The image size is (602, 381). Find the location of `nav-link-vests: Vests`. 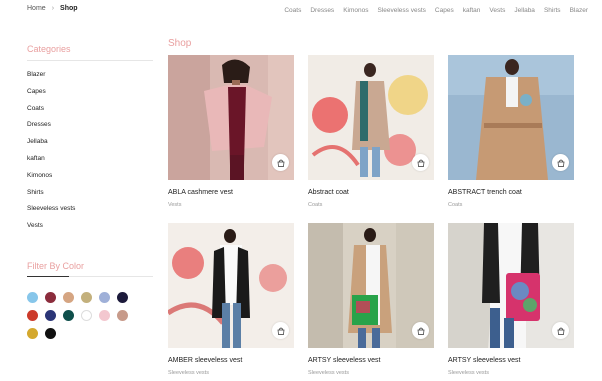

nav-link-vests: Vests is located at coordinates (497, 10).